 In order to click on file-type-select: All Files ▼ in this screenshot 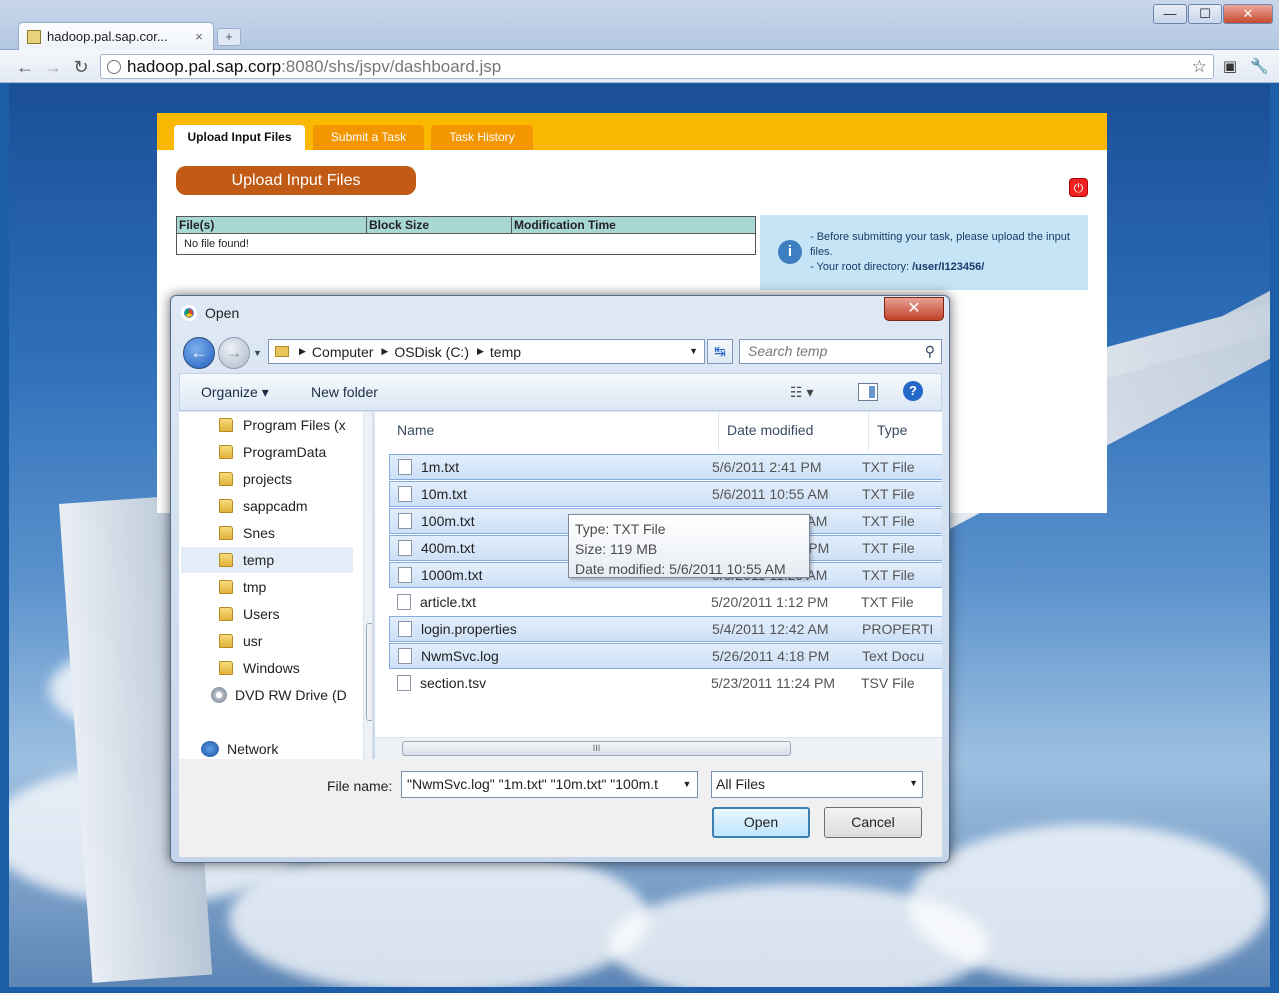, I will do `click(817, 784)`.